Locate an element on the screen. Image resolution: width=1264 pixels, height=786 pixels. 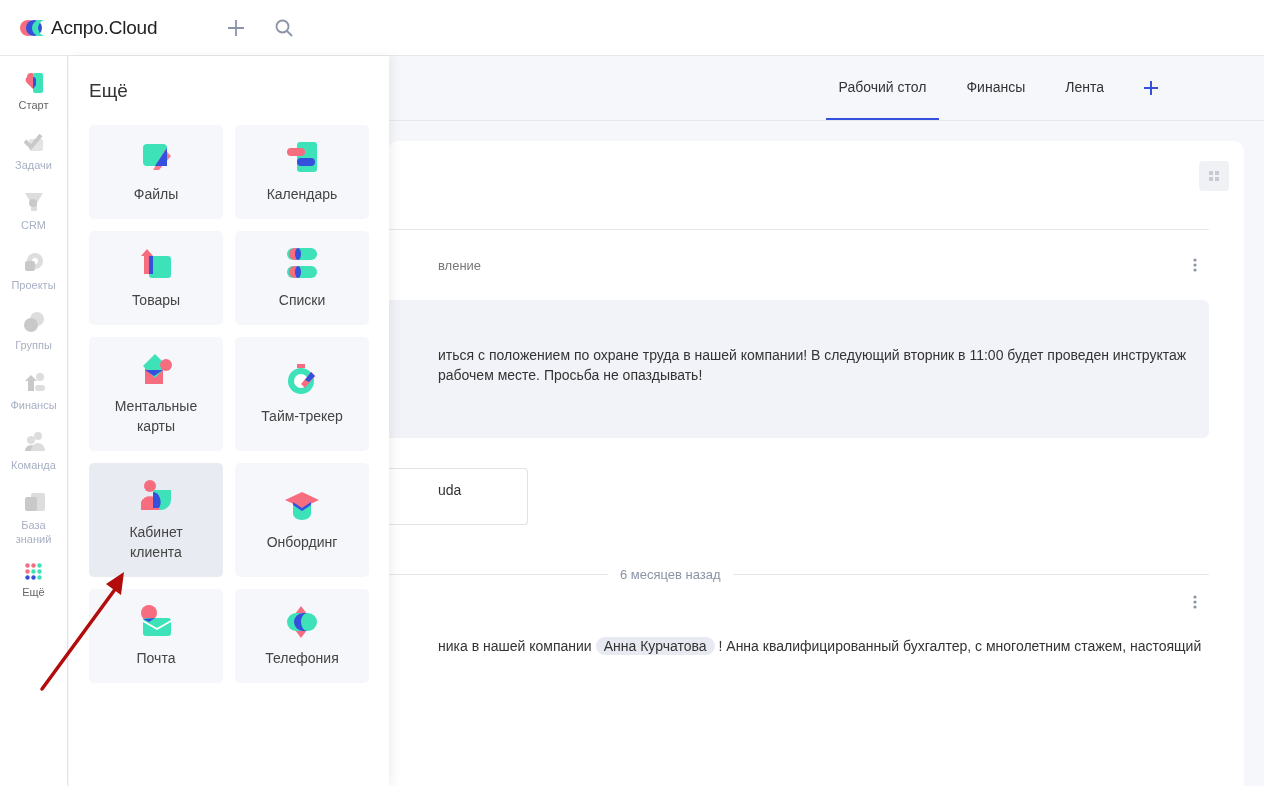
post-text: ника в нашей компании is located at coordinates (515, 646).